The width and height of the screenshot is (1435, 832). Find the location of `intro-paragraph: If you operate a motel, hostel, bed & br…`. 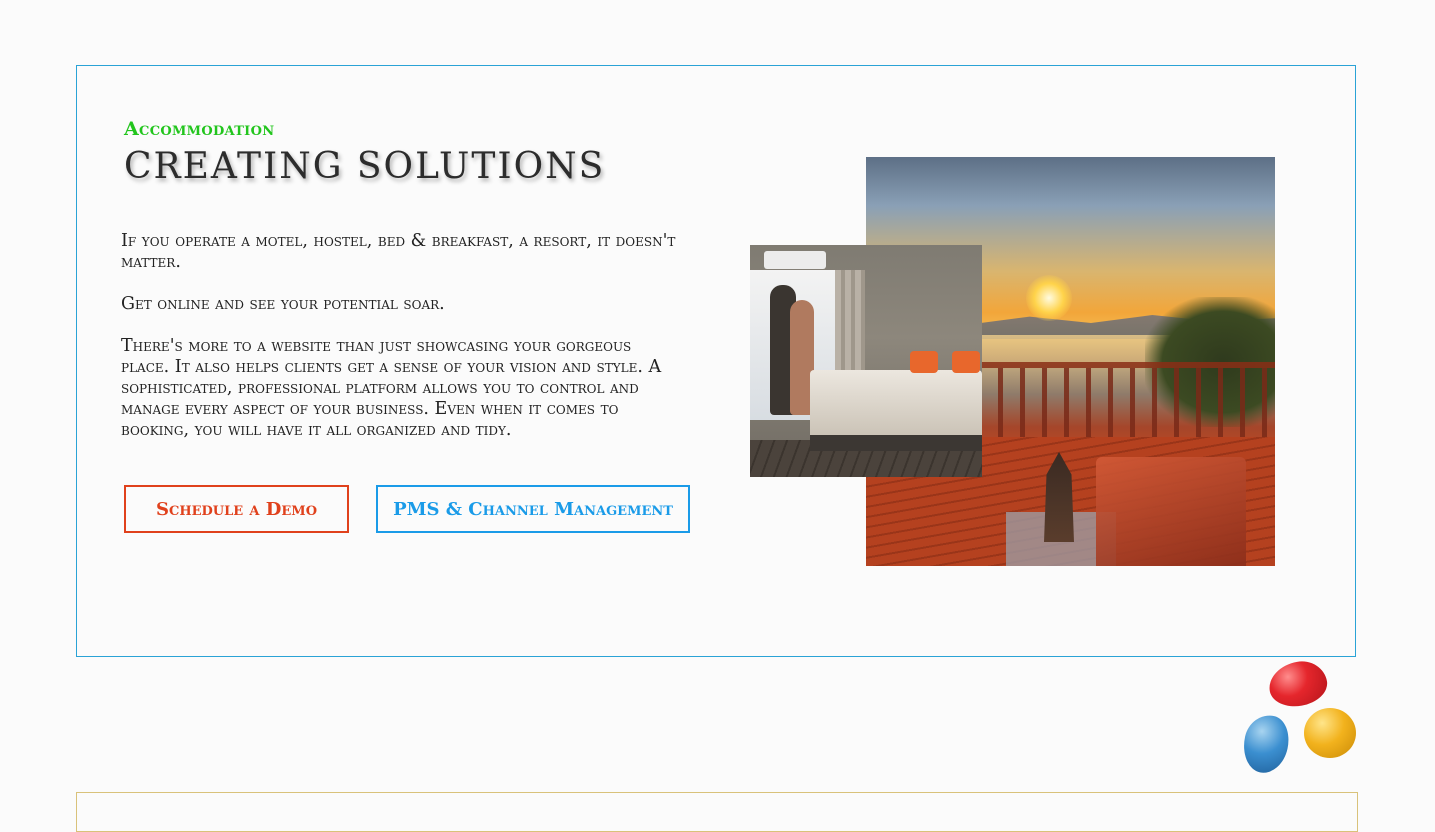

intro-paragraph: If you operate a motel, hostel, bed & br… is located at coordinates (398, 251).